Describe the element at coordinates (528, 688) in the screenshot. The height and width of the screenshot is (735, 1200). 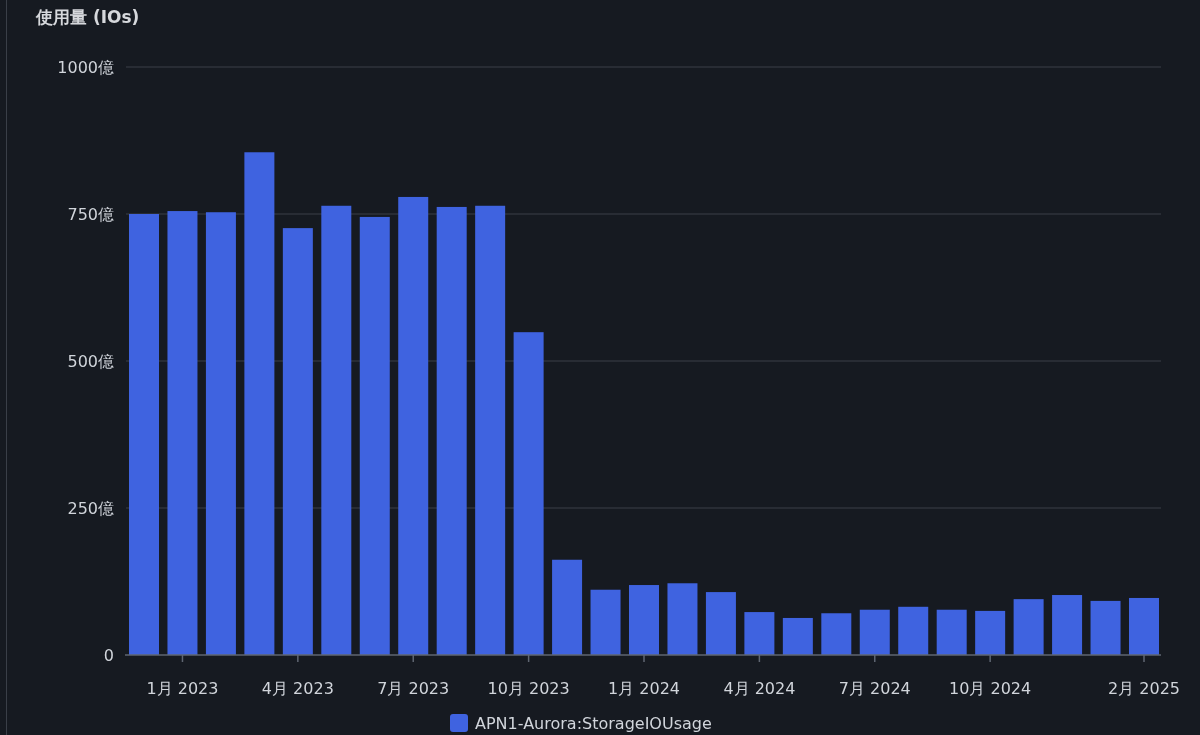
I see `x-tick-label: 10月 2023` at that location.